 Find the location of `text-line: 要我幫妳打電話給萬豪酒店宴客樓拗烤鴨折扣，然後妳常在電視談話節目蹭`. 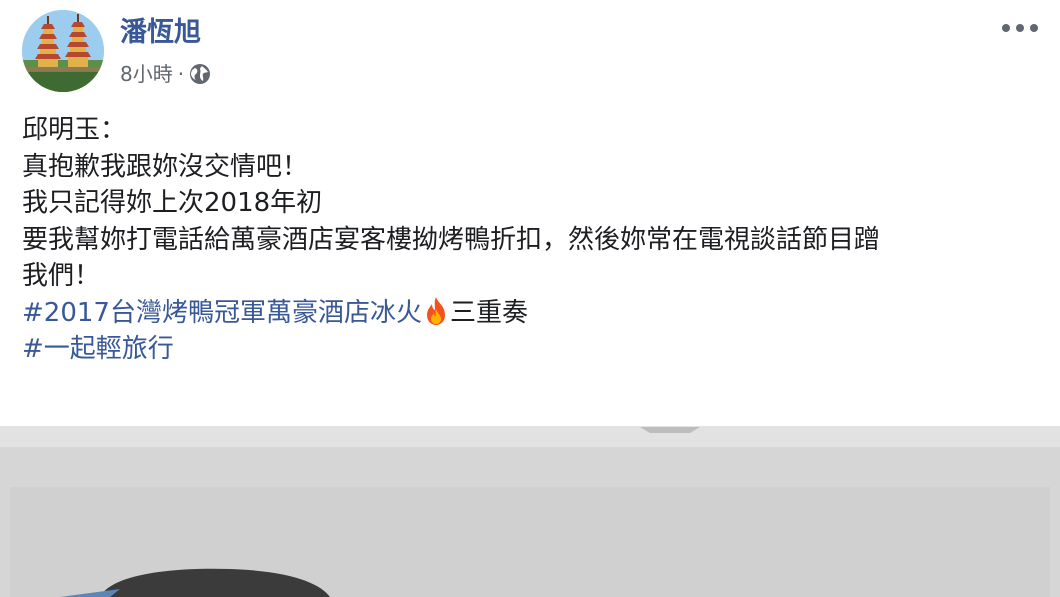

text-line: 要我幫妳打電話給萬豪酒店宴客樓拗烤鴨折扣，然後妳常在電視談話節目蹭 is located at coordinates (451, 239).